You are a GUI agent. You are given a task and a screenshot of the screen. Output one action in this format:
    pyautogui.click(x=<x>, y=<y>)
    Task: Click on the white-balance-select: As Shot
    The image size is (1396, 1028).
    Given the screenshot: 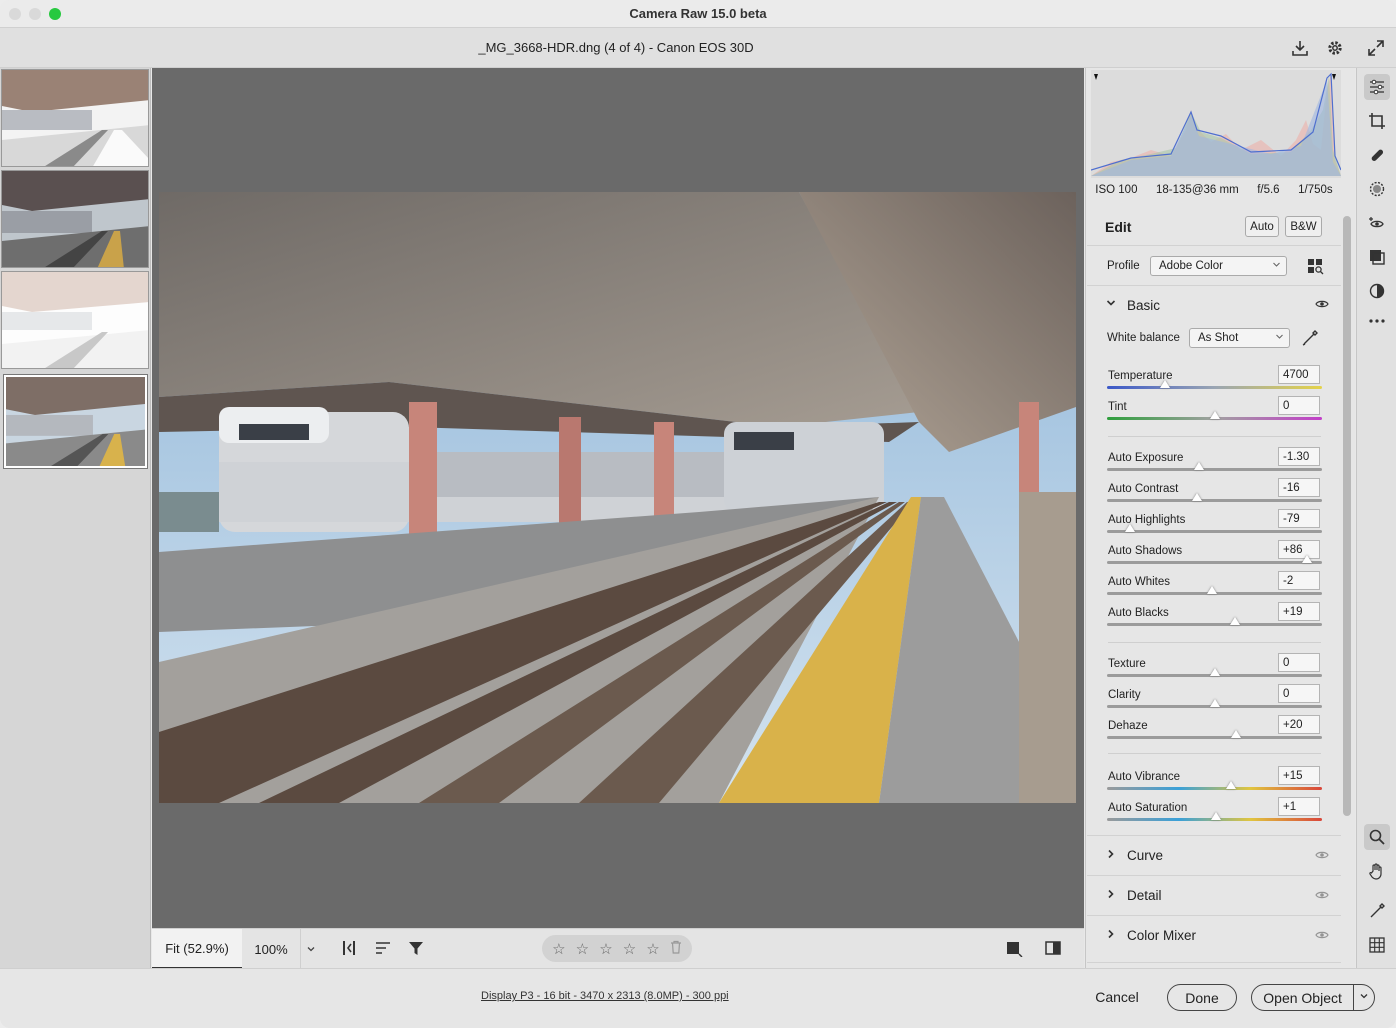 What is the action you would take?
    pyautogui.click(x=1239, y=338)
    